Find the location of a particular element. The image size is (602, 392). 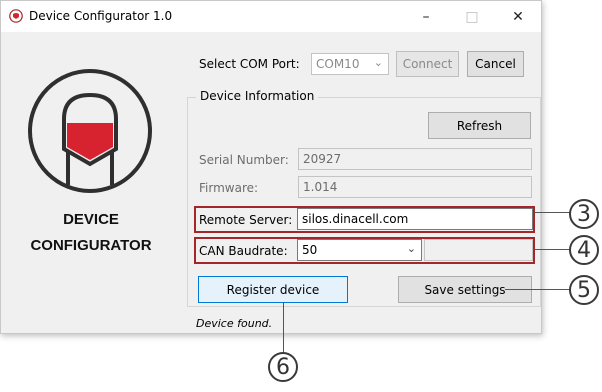

connect-button: Connect is located at coordinates (427, 64).